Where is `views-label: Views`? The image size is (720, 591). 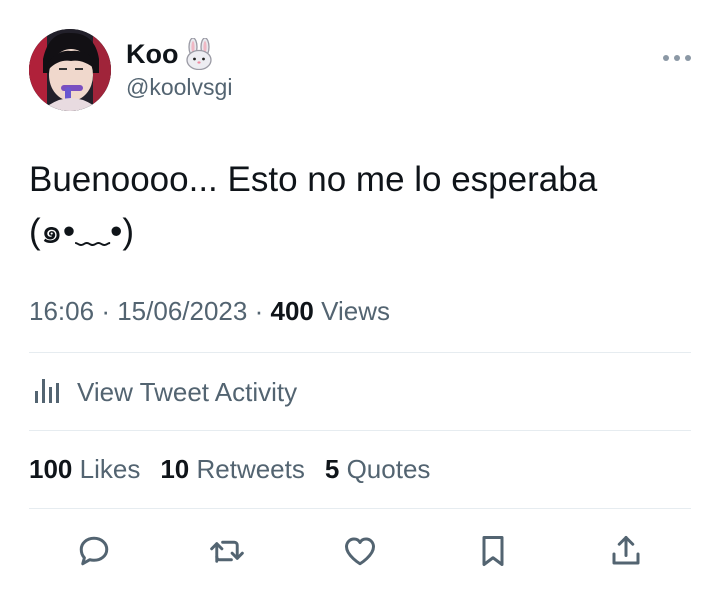
views-label: Views is located at coordinates (356, 311).